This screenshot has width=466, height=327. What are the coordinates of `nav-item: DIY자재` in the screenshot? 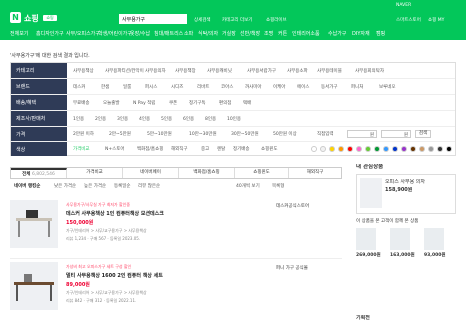 It's located at (361, 33).